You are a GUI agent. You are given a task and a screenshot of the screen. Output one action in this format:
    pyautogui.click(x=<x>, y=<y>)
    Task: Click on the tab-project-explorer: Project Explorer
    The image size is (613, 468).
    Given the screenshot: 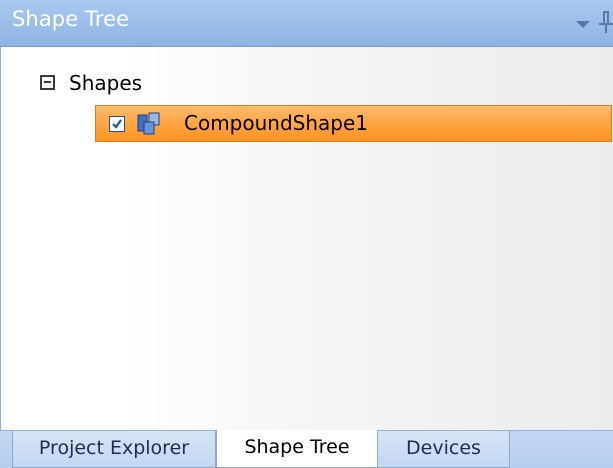 What is the action you would take?
    pyautogui.click(x=114, y=449)
    